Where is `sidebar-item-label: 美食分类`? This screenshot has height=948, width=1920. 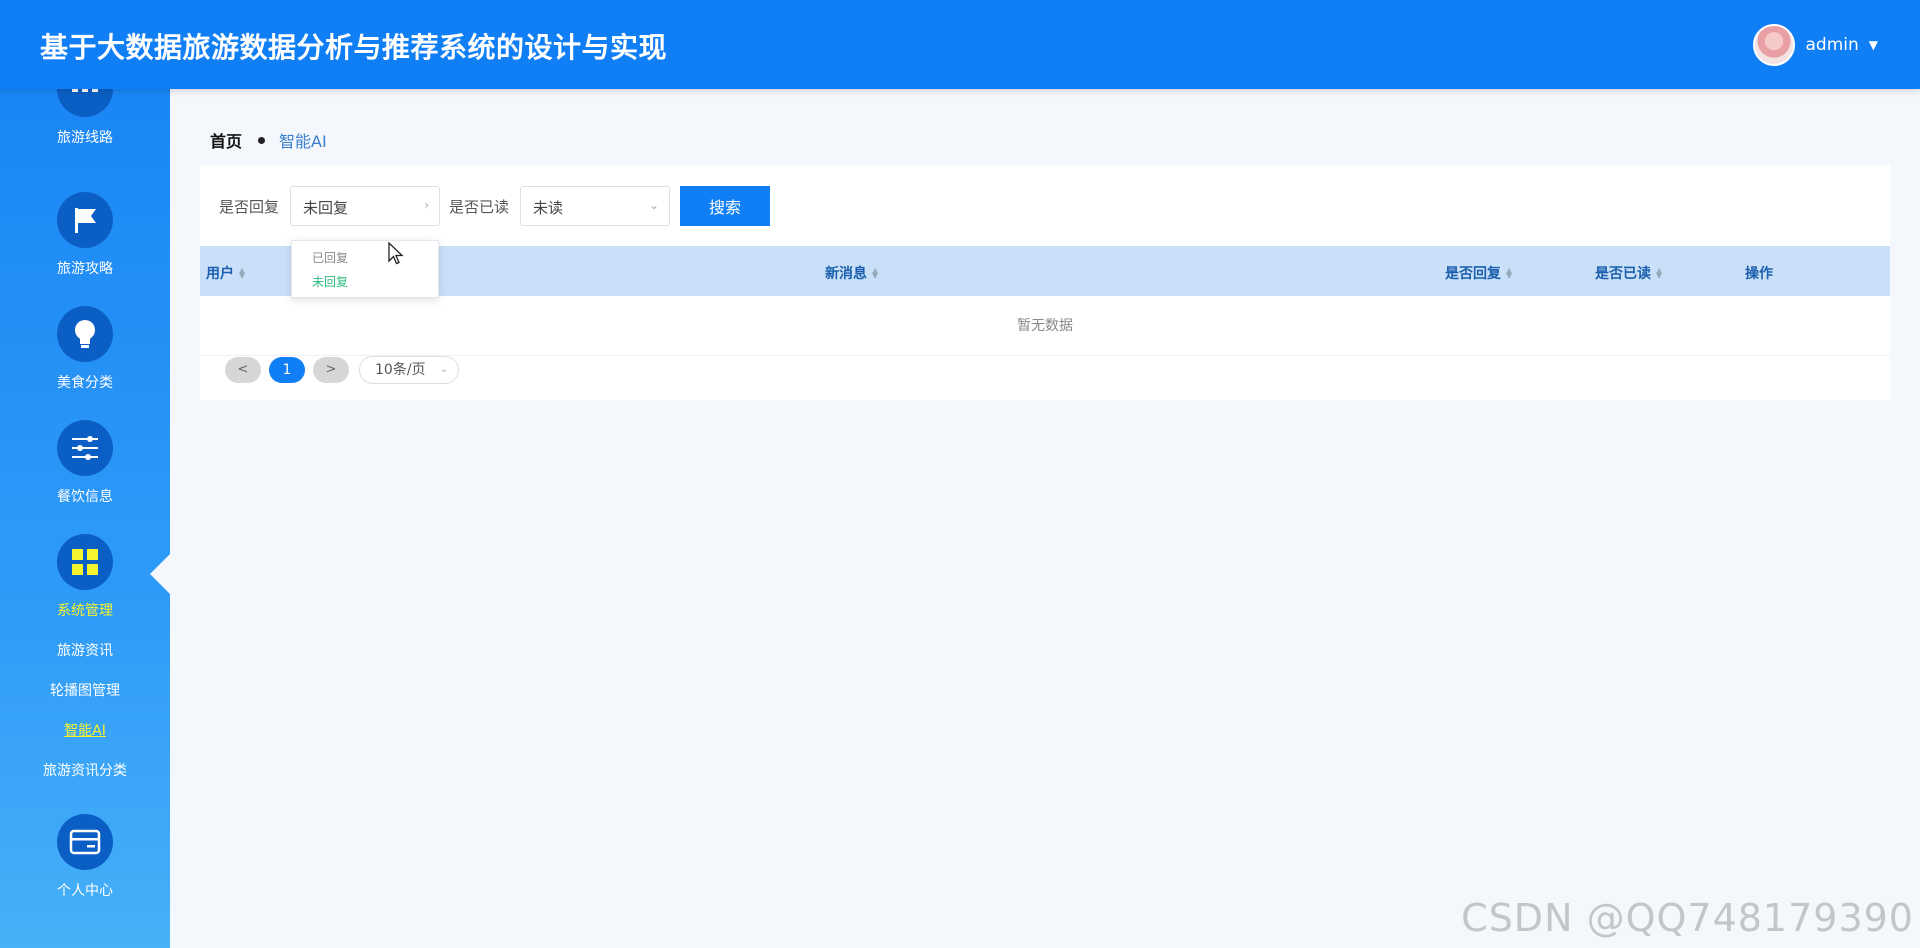 sidebar-item-label: 美食分类 is located at coordinates (85, 383).